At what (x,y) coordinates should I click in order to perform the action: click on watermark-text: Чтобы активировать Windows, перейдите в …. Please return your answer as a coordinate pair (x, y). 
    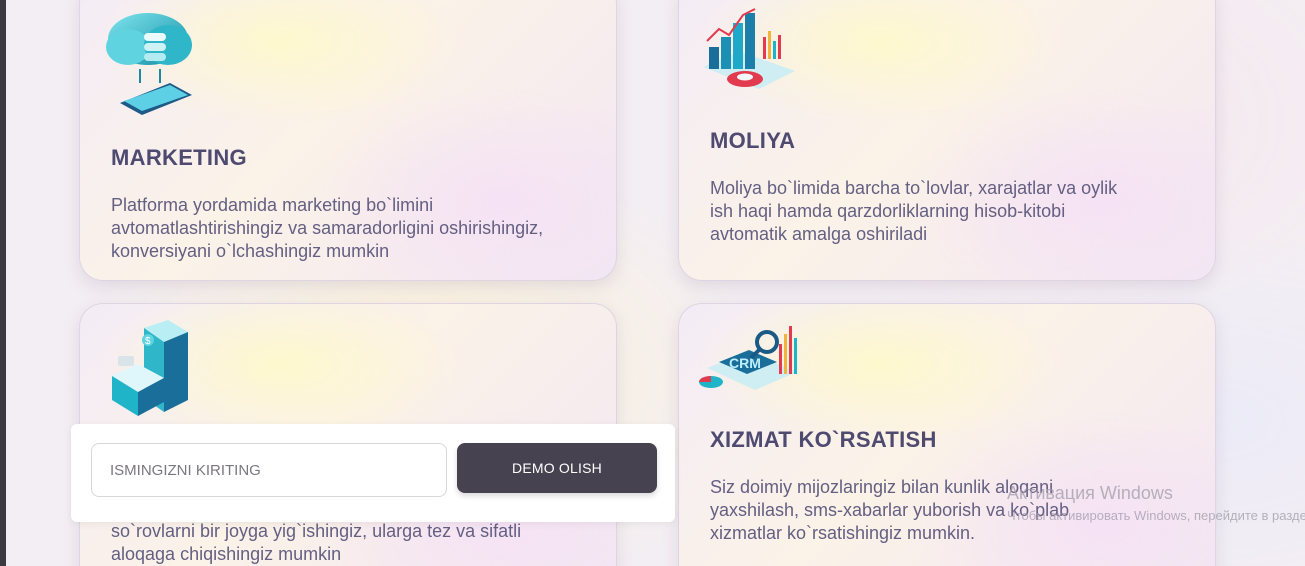
    Looking at the image, I should click on (1156, 515).